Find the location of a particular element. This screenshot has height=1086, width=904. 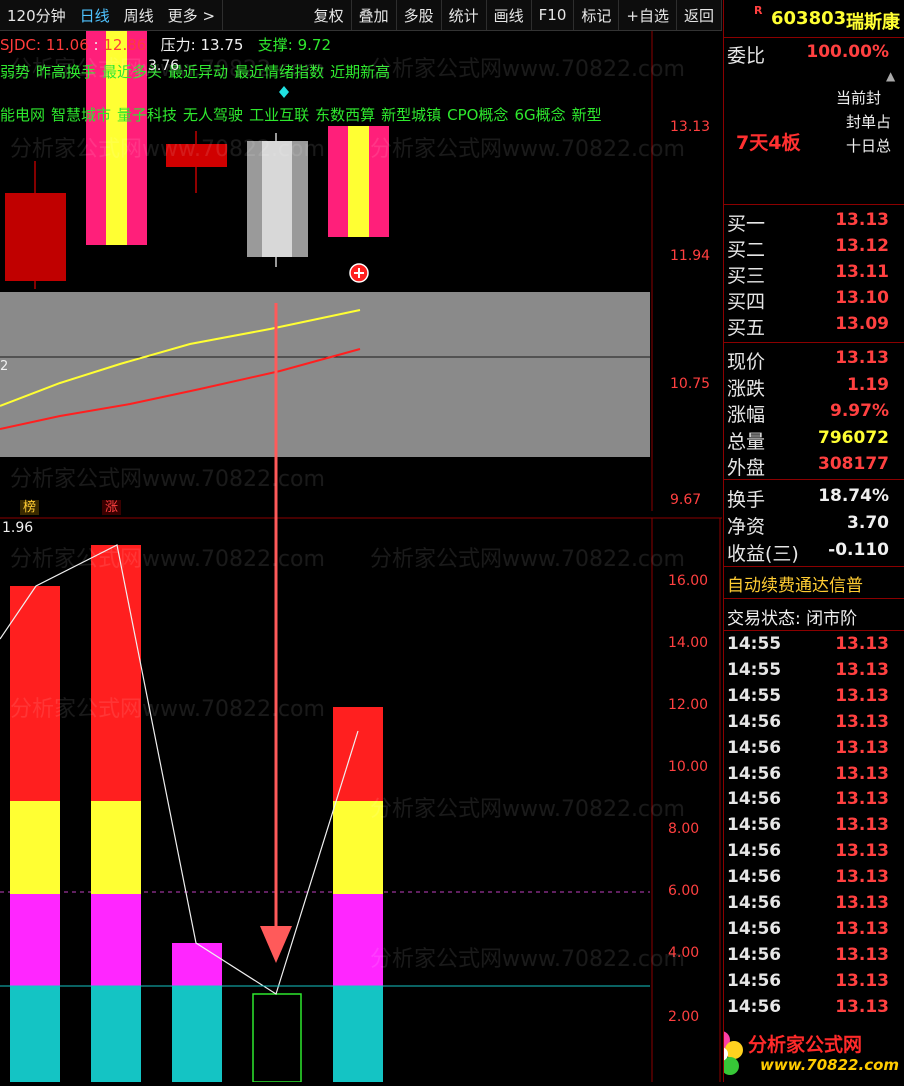

concept-tag: 工业互联 is located at coordinates (279, 115).